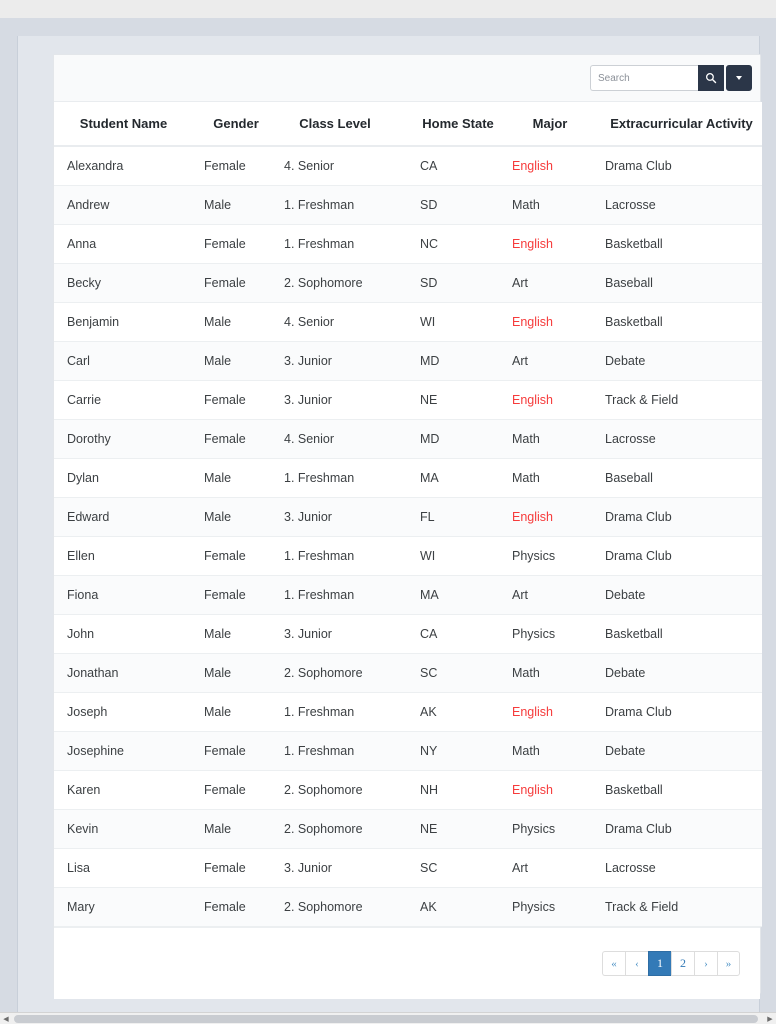 Image resolution: width=776 pixels, height=1024 pixels. I want to click on column-header-gender: Gender, so click(228, 124).